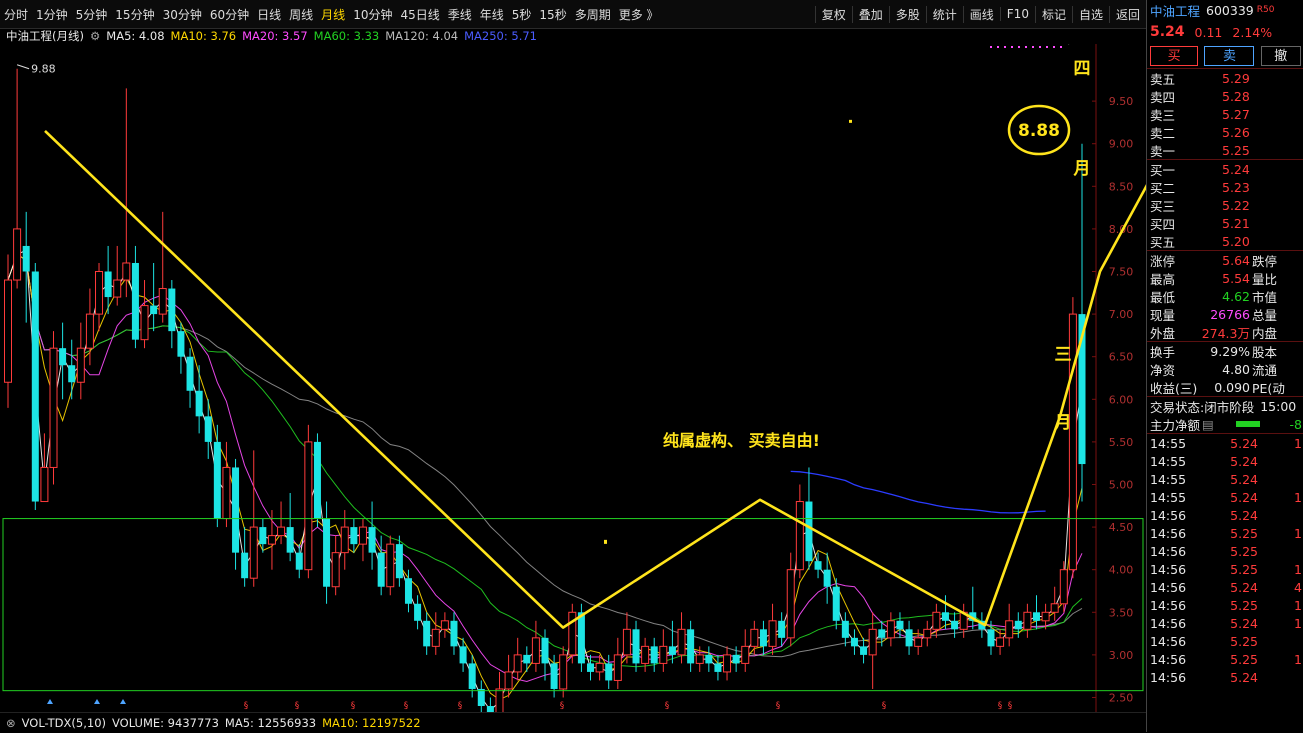 Image resolution: width=1303 pixels, height=733 pixels. Describe the element at coordinates (944, 14) in the screenshot. I see `tool-button: 统计` at that location.